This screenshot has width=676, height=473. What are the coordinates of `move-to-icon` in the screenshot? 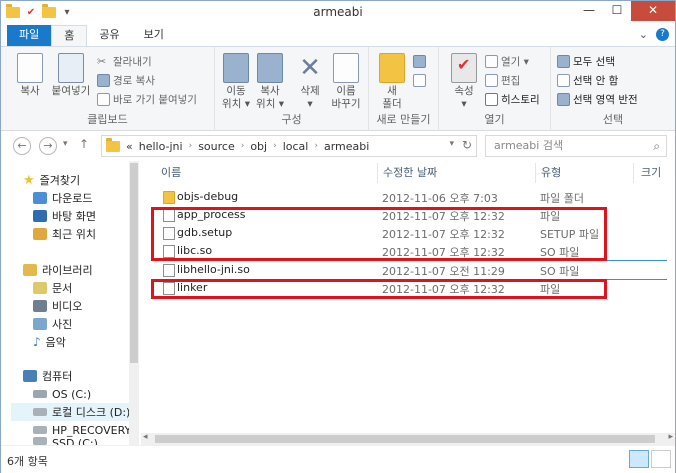 It's located at (236, 68).